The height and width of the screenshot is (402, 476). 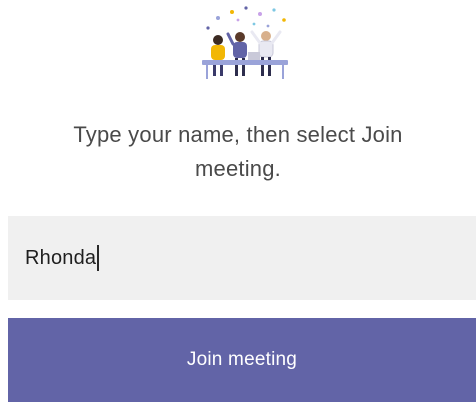 I want to click on instruction-line-1: Type your name, then select Join, so click(x=238, y=134).